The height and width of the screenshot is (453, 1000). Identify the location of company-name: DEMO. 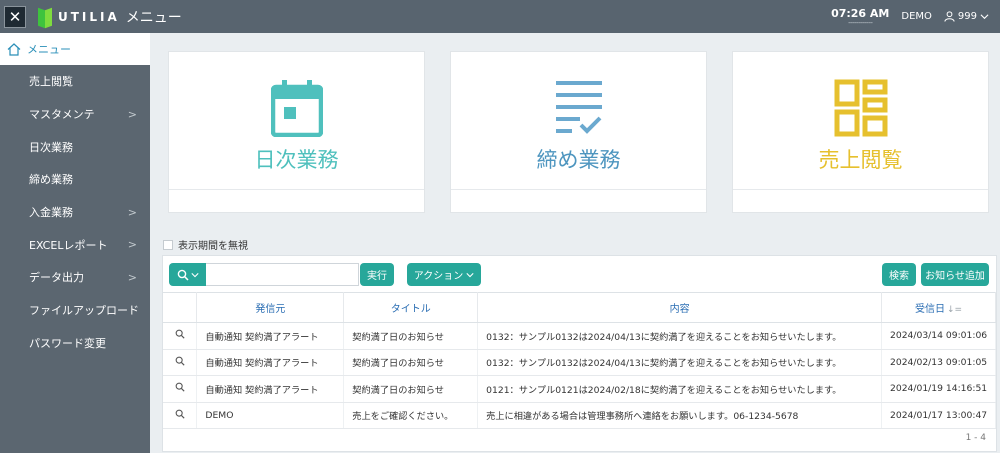
(916, 16).